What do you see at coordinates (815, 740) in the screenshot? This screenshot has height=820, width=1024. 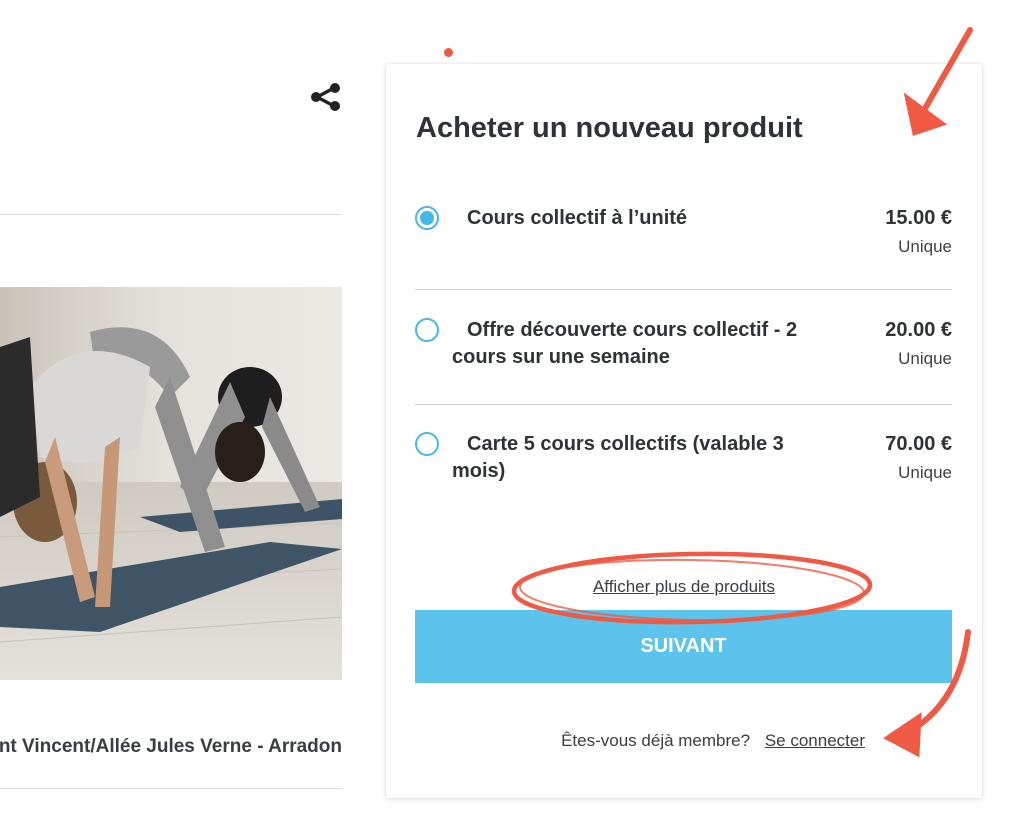 I see `login-link: Se connecter` at bounding box center [815, 740].